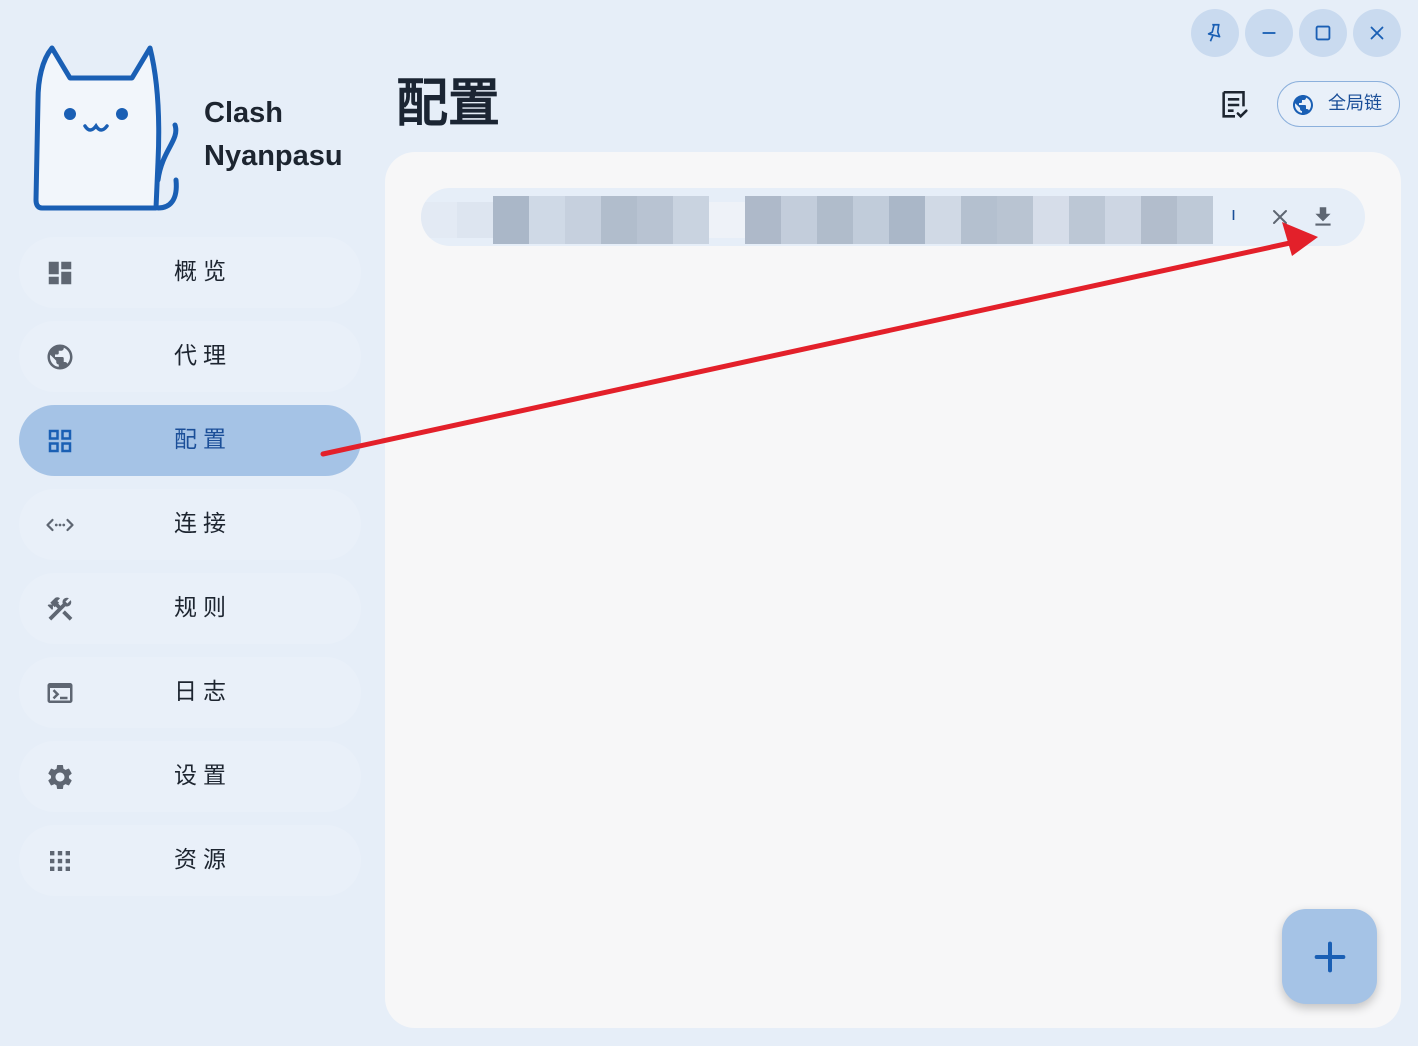  I want to click on nav-item-logs: 日志, so click(190, 692).